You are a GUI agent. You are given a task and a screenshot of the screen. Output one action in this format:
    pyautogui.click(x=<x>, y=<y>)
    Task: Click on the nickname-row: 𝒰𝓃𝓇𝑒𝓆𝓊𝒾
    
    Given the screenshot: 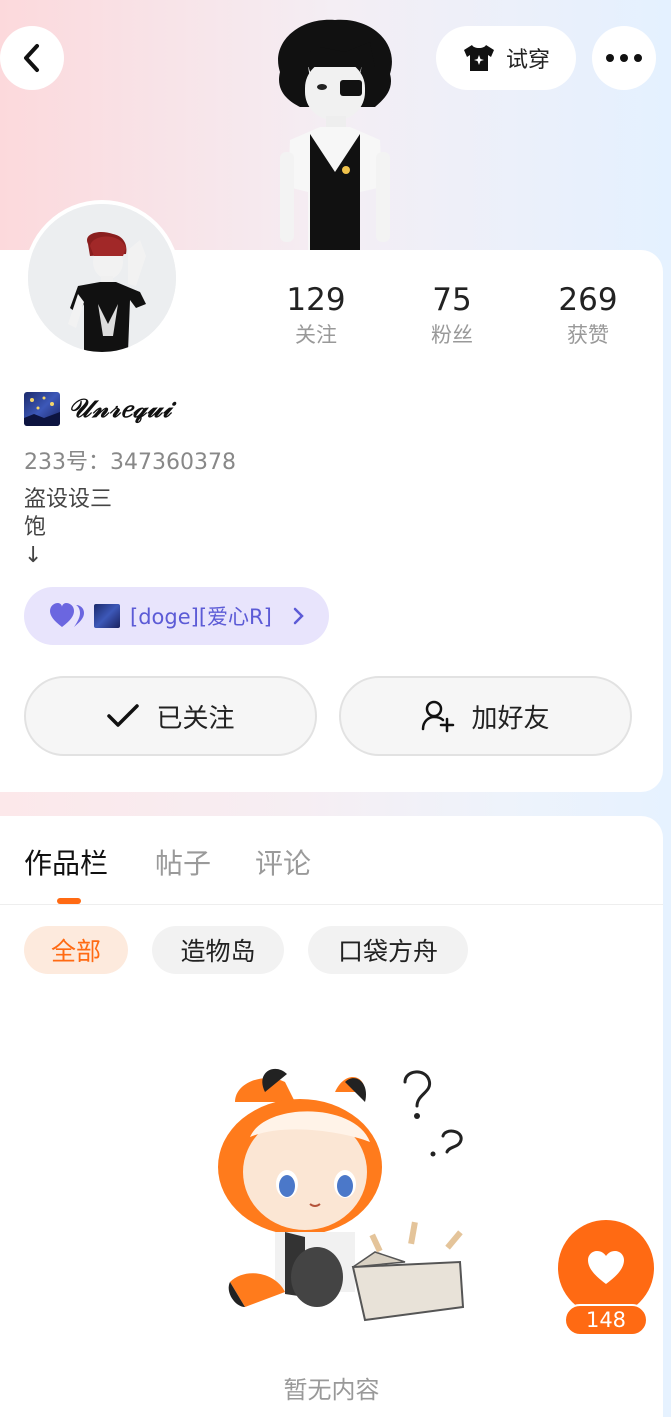 What is the action you would take?
    pyautogui.click(x=98, y=409)
    